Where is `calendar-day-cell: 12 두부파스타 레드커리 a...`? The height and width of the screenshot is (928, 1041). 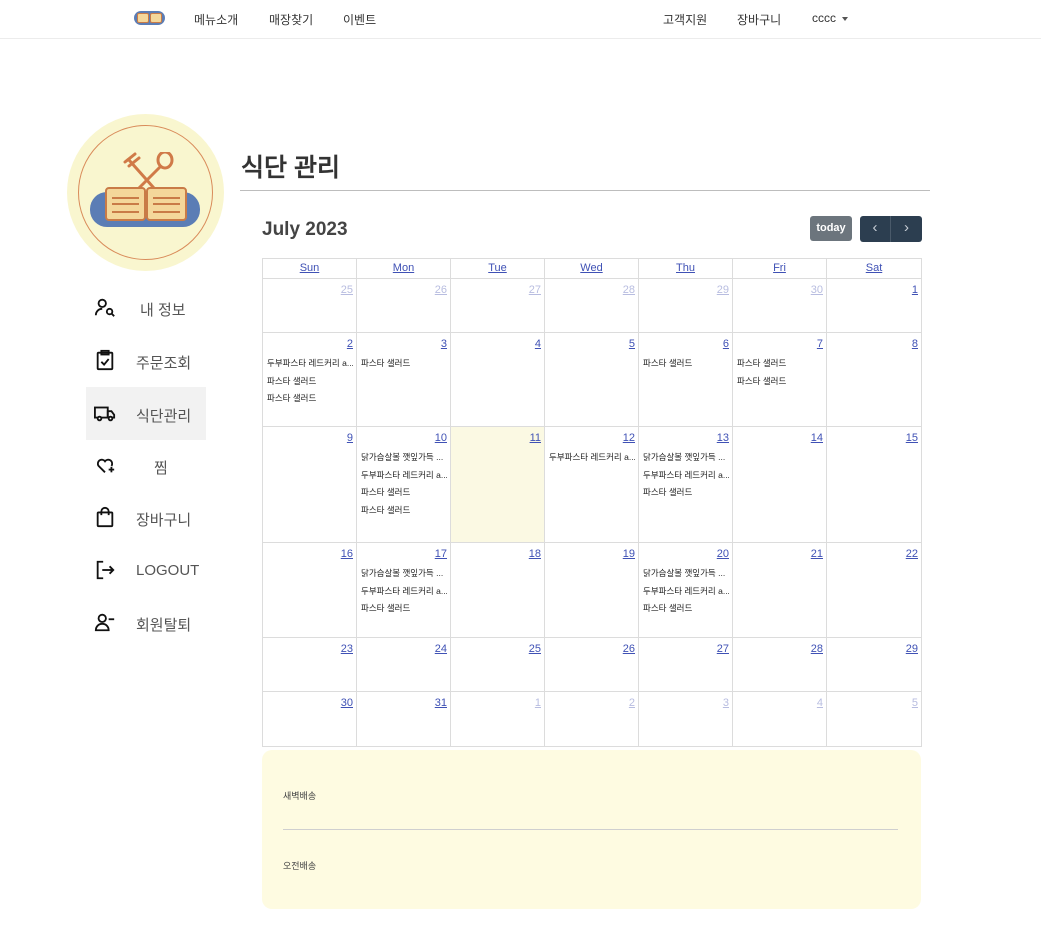 calendar-day-cell: 12 두부파스타 레드커리 a... is located at coordinates (592, 485).